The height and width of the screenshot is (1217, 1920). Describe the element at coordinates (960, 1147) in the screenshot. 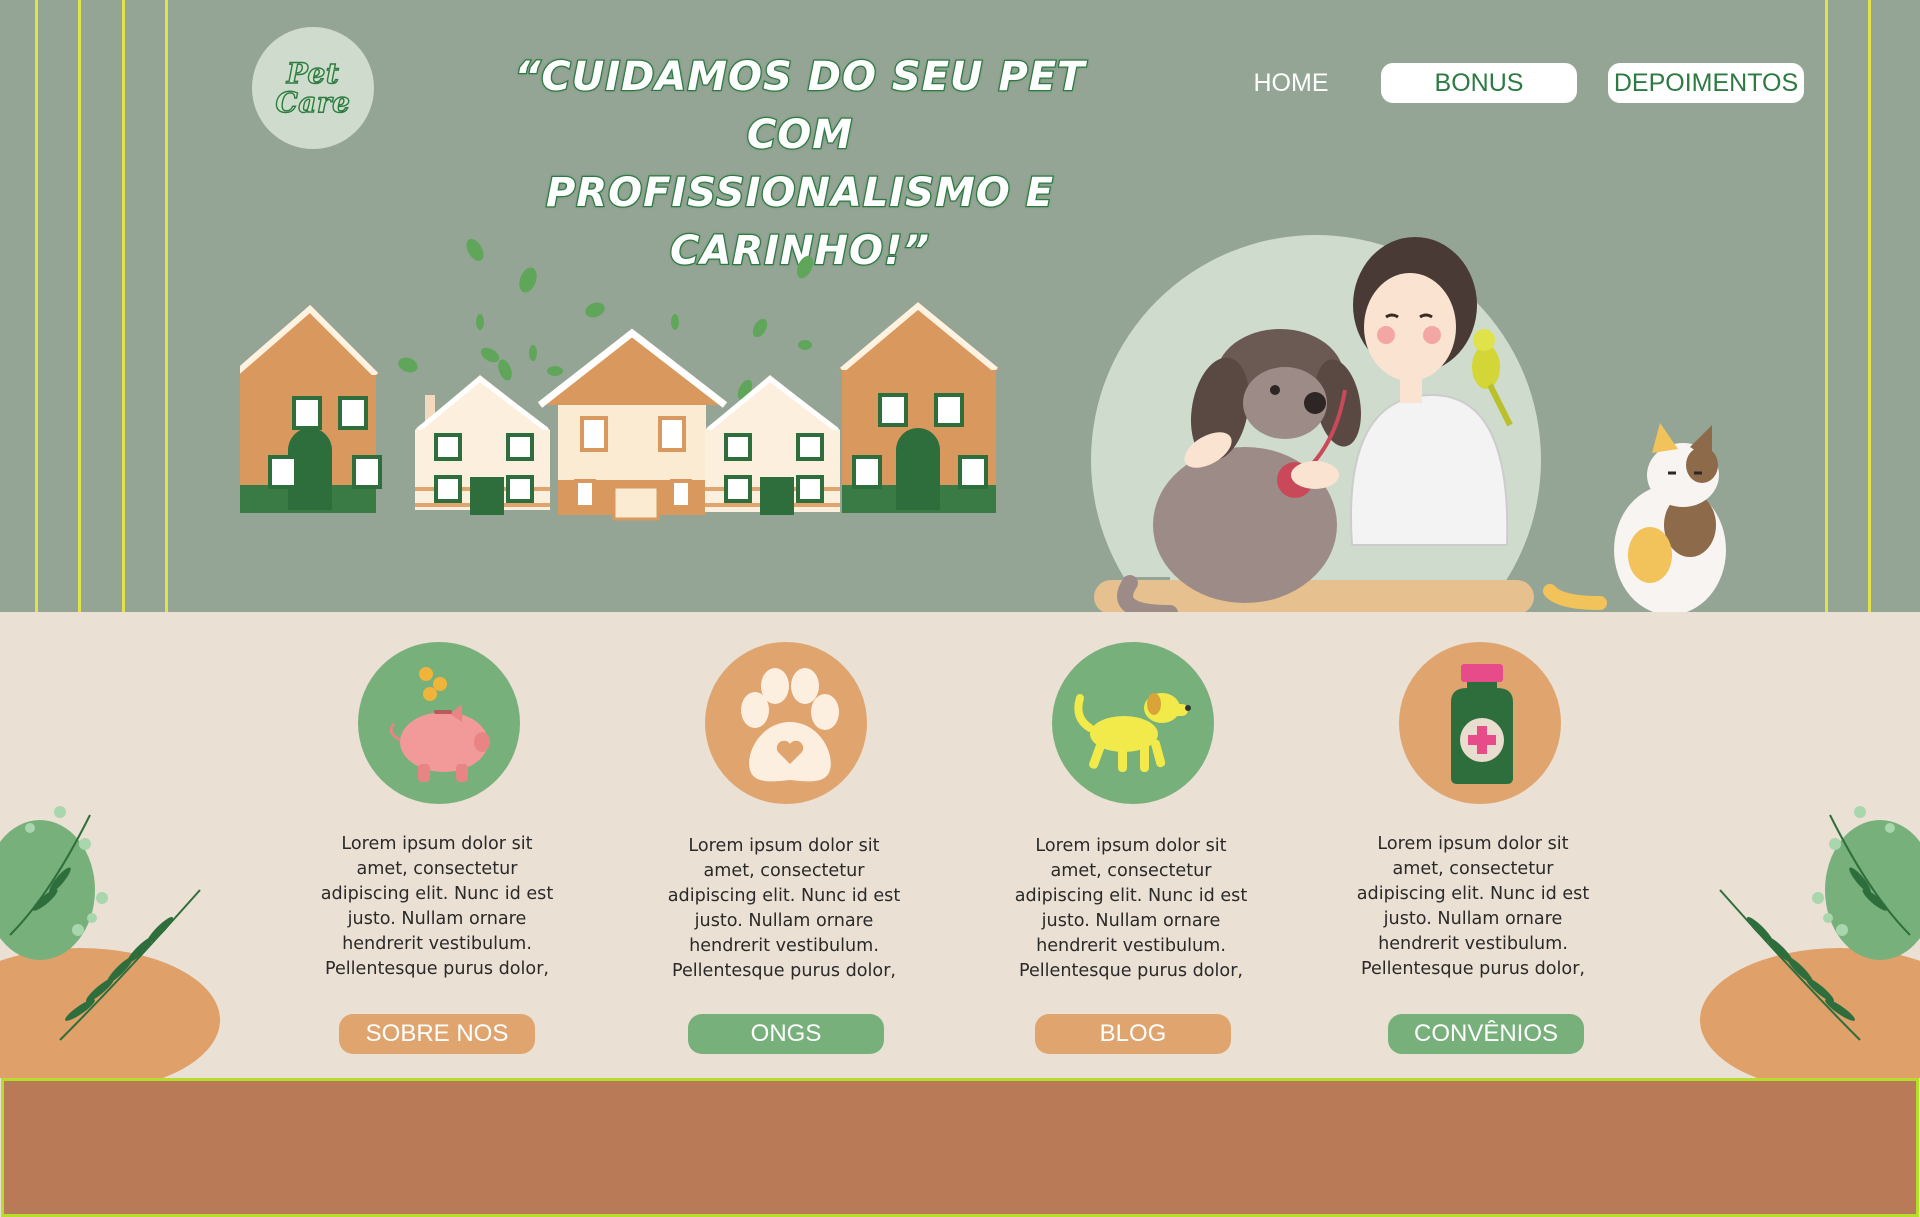

I see `footer` at that location.